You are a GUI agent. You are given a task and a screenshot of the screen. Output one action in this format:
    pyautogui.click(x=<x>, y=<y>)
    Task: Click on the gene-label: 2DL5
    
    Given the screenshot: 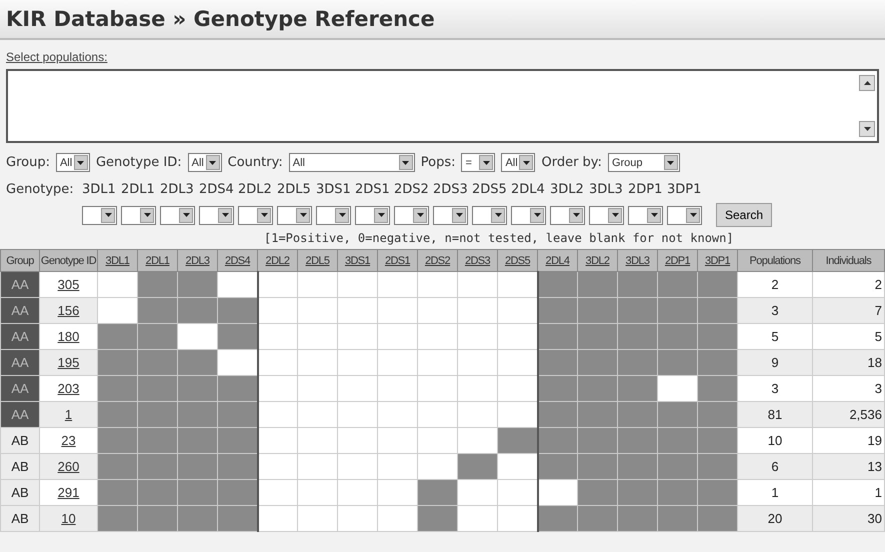 What is the action you would take?
    pyautogui.click(x=294, y=189)
    